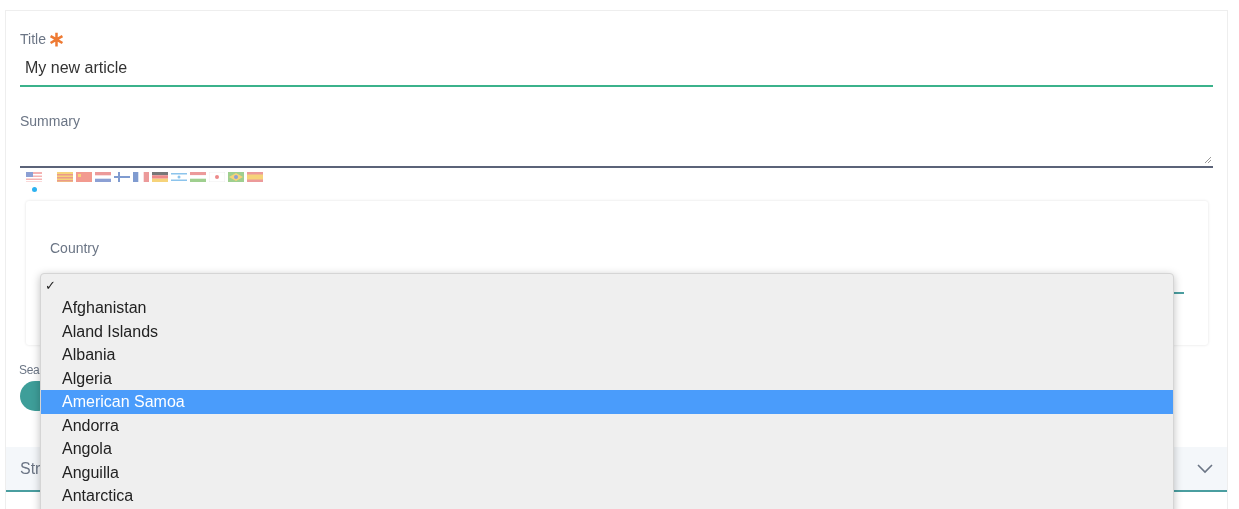 The image size is (1239, 509). I want to click on dropdown-option: Aland Islands, so click(607, 331).